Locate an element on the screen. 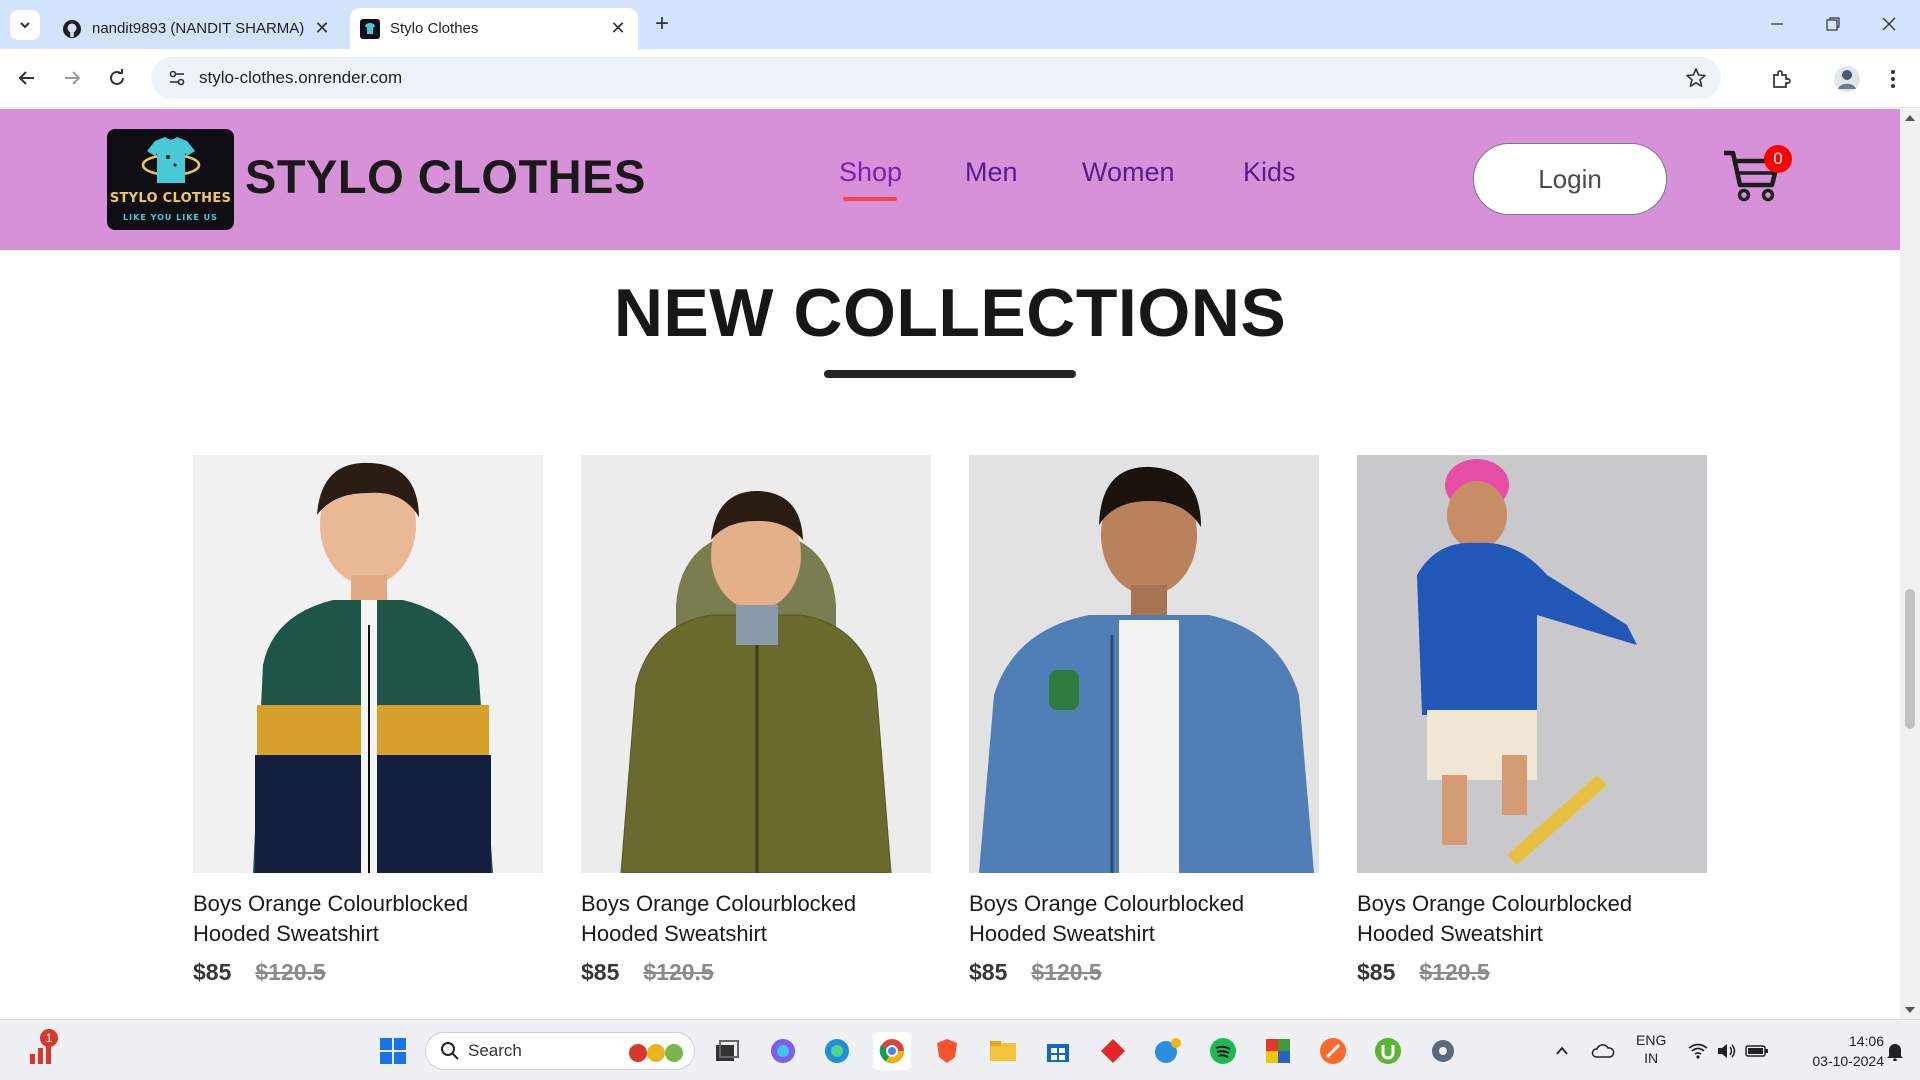  onedrive-cloud-icon is located at coordinates (1603, 1051).